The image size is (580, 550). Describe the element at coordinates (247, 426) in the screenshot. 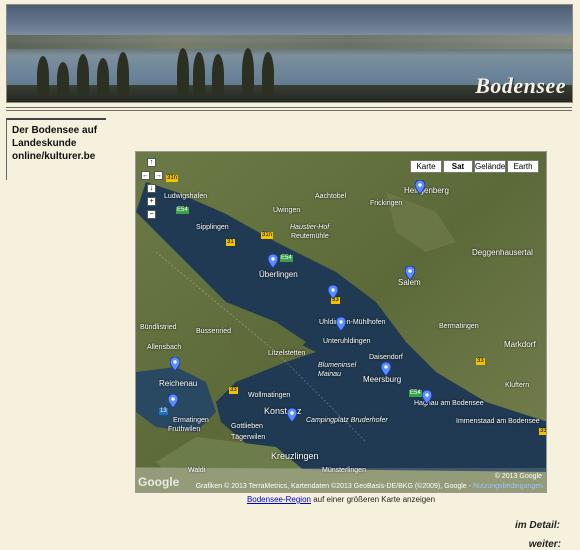

I see `place-label: Gottlieben` at that location.